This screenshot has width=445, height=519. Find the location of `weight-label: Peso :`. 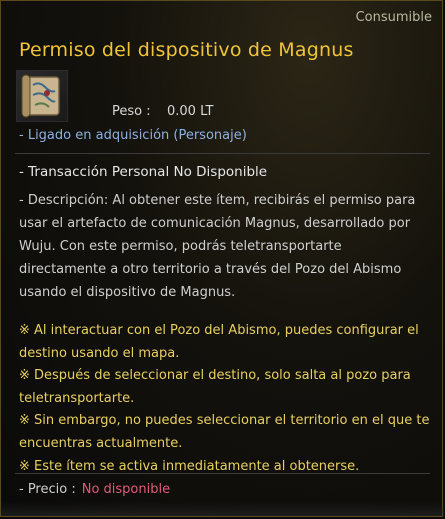

weight-label: Peso : is located at coordinates (131, 111).